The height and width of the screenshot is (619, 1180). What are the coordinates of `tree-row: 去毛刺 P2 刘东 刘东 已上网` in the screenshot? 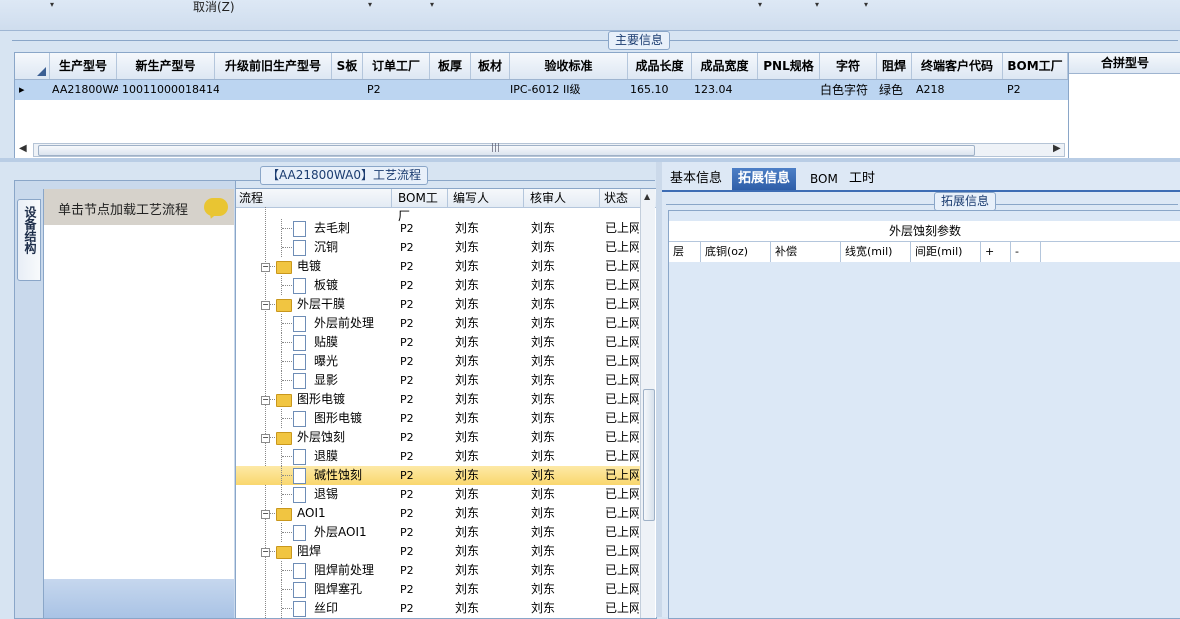 It's located at (438, 228).